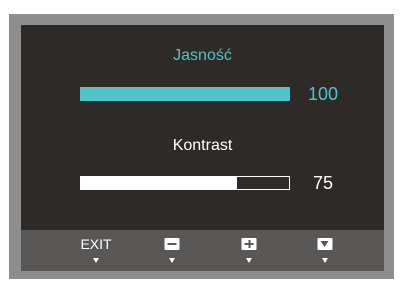  I want to click on minus-icon, so click(172, 244).